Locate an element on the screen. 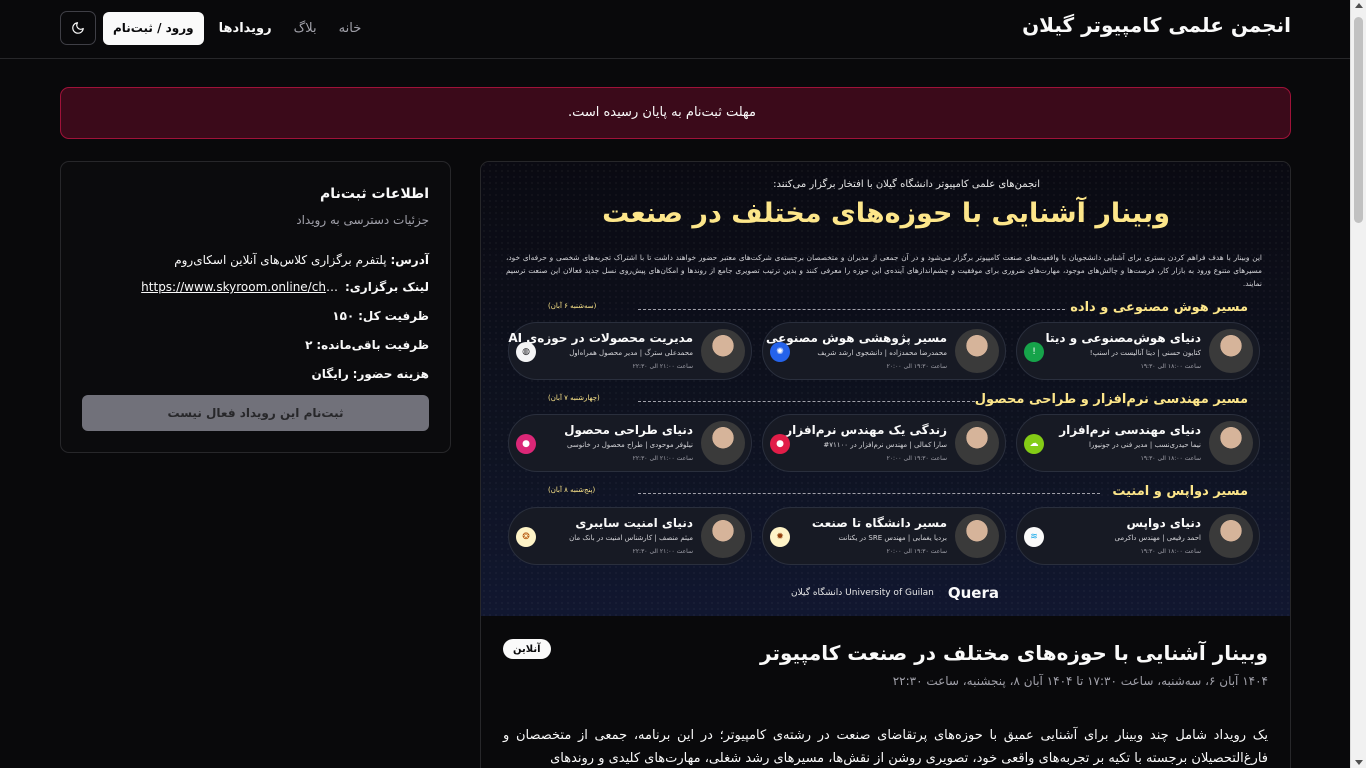 The width and height of the screenshot is (1366, 768). session-speaker: محمدرضا محمدزاده | دانشجوی ارشد شریف is located at coordinates (882, 353).